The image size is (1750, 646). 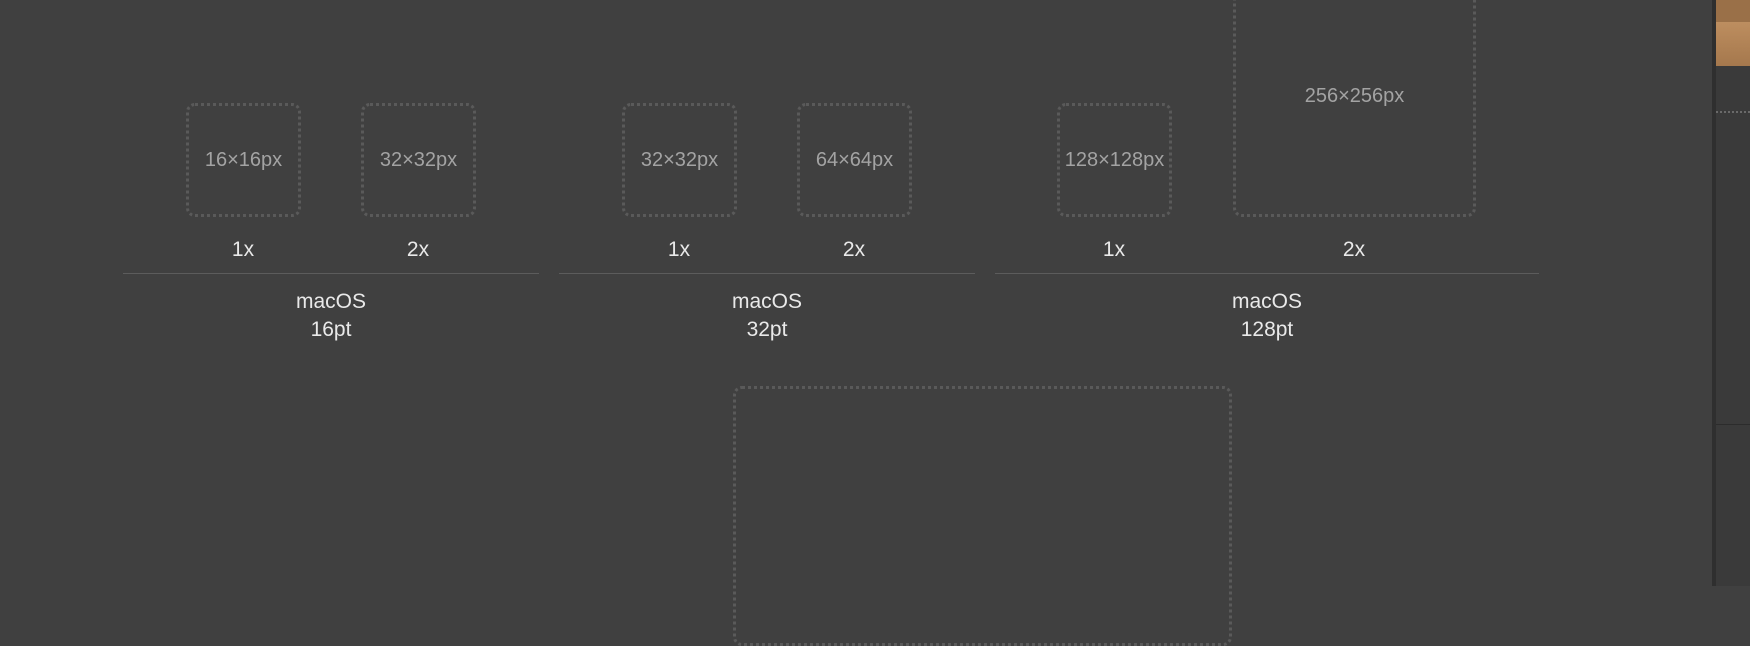 What do you see at coordinates (331, 316) in the screenshot?
I see `group-label-macos-16pt: macOS 16pt` at bounding box center [331, 316].